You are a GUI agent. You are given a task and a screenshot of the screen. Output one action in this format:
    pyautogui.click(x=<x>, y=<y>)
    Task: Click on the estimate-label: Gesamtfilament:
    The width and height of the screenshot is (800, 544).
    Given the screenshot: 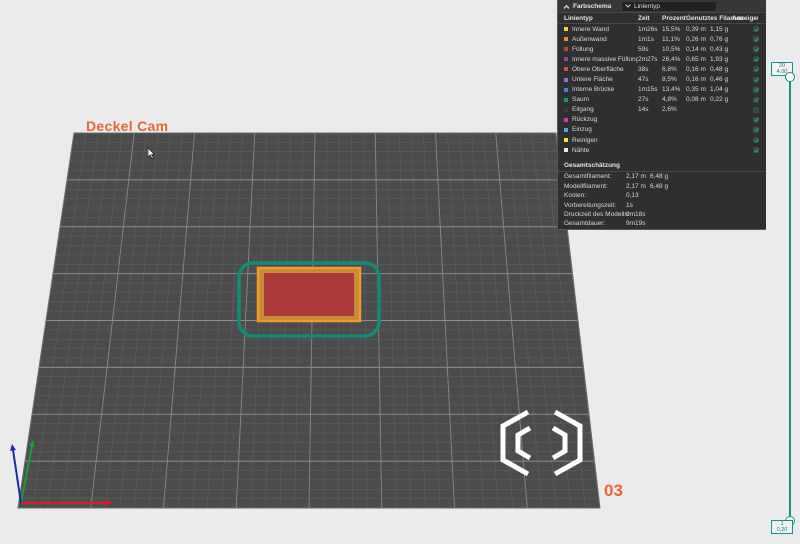 What is the action you would take?
    pyautogui.click(x=588, y=177)
    